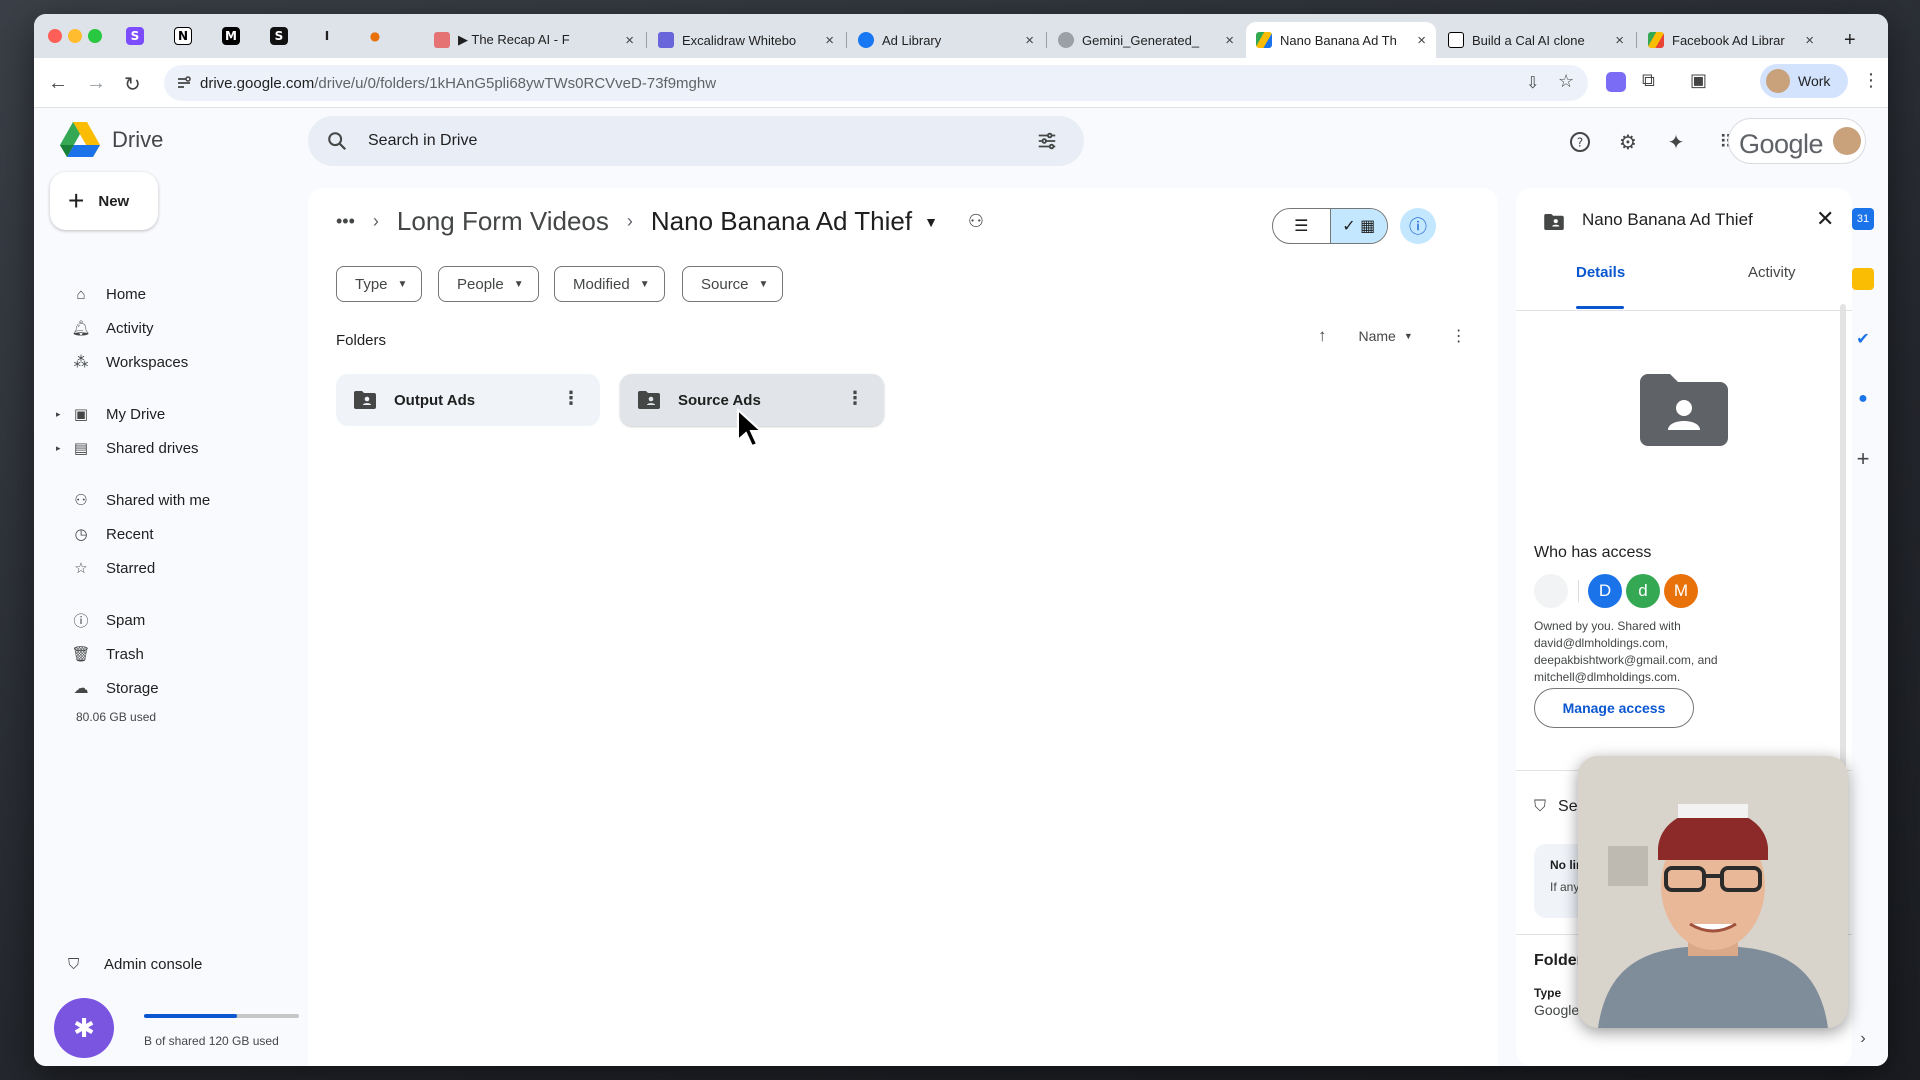 The height and width of the screenshot is (1080, 1920). Describe the element at coordinates (609, 284) in the screenshot. I see `filter-chip-modified: Modified ▼` at that location.